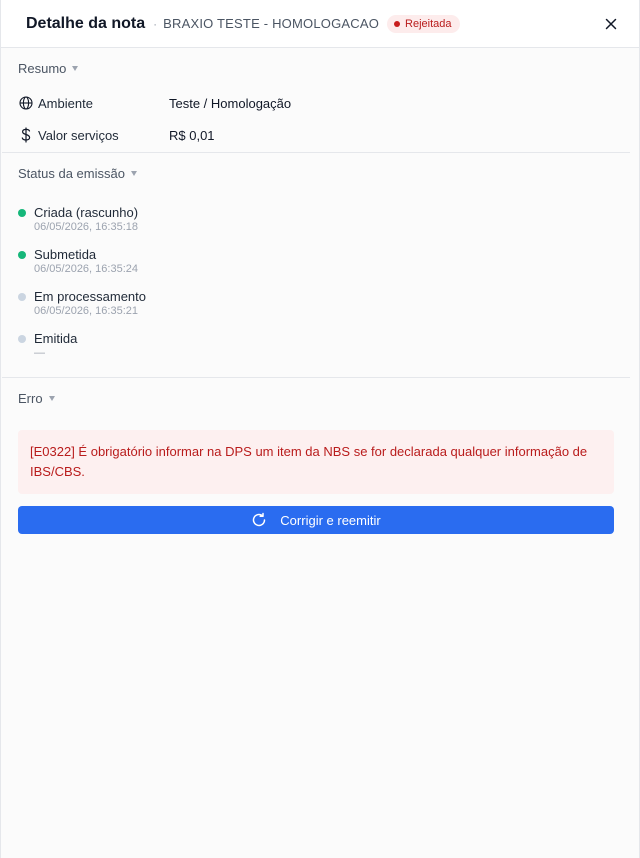 This screenshot has width=640, height=858. I want to click on status-dot-icon, so click(397, 23).